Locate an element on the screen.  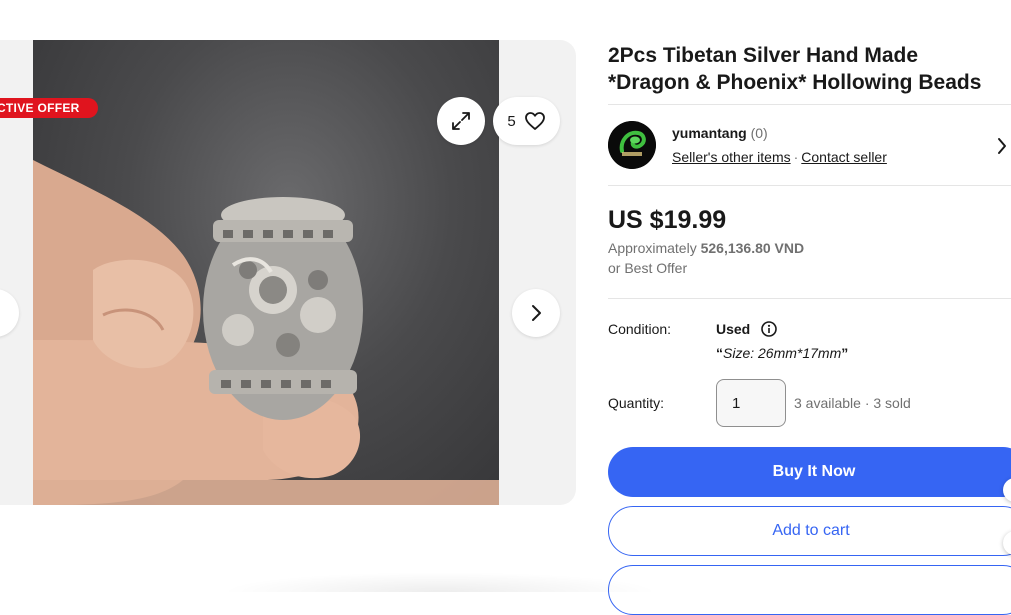
approx-value: 526,136.80 VND is located at coordinates (752, 248).